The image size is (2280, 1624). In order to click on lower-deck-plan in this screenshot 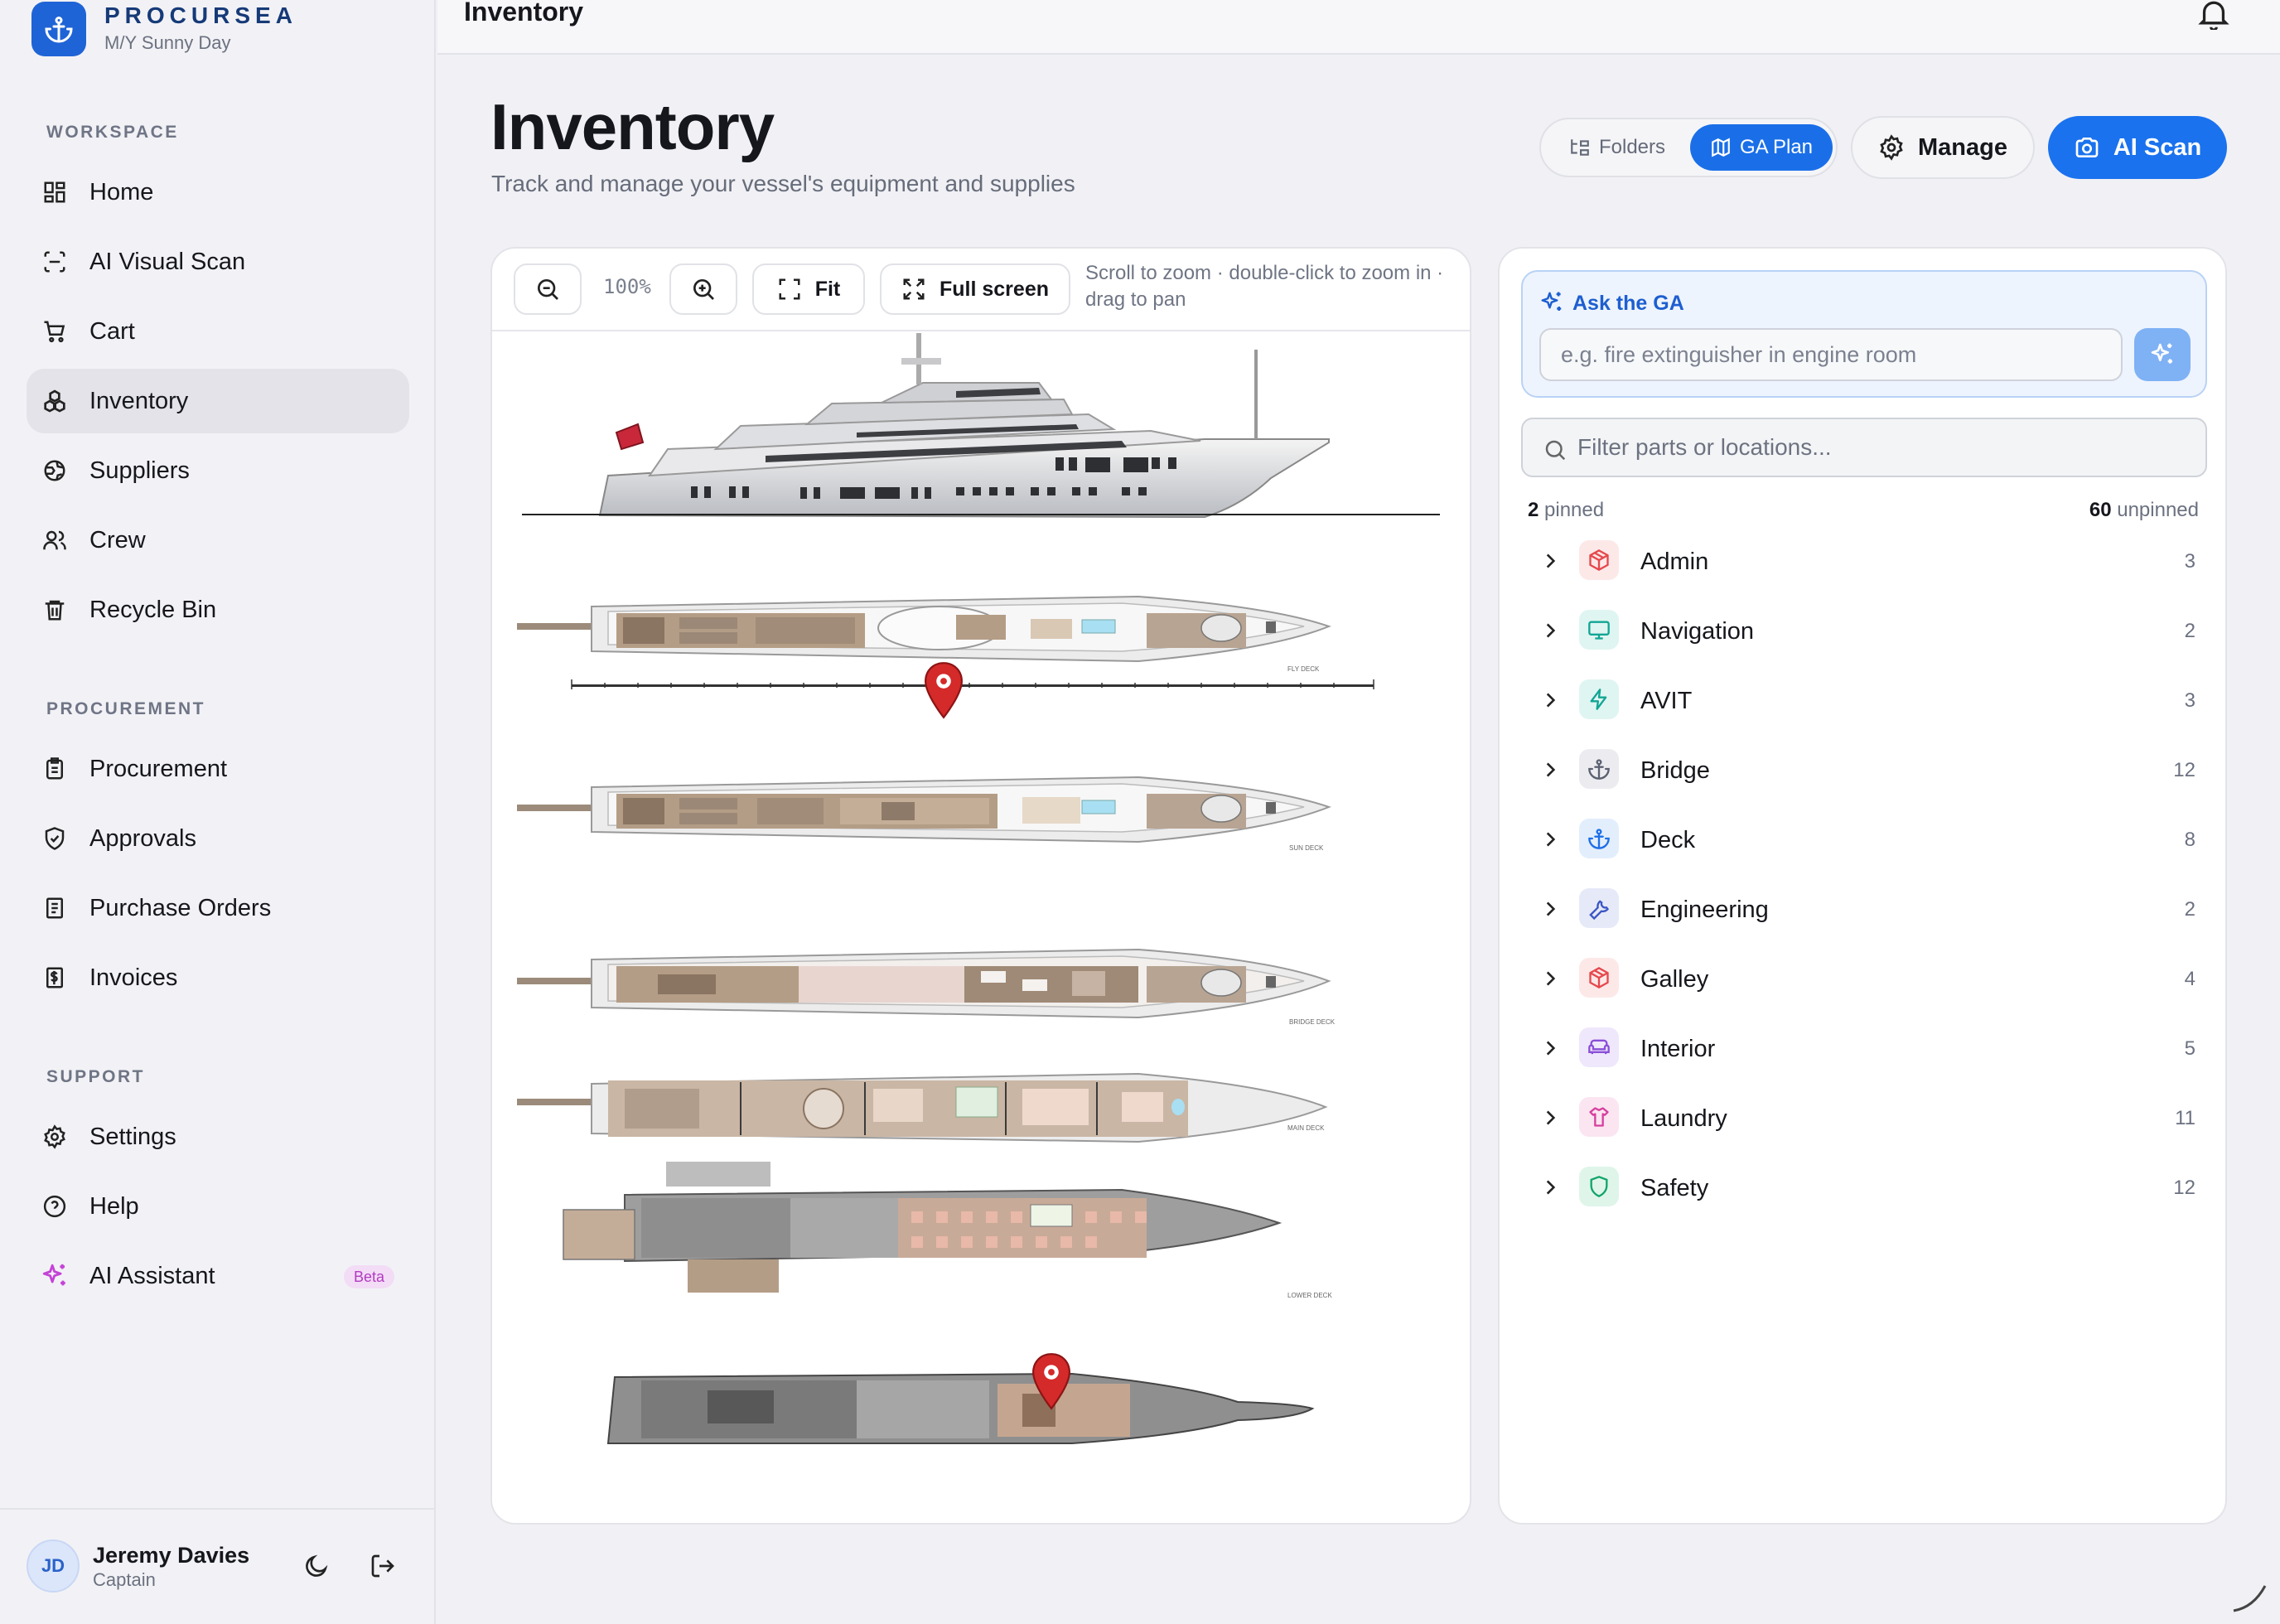, I will do `click(922, 1227)`.